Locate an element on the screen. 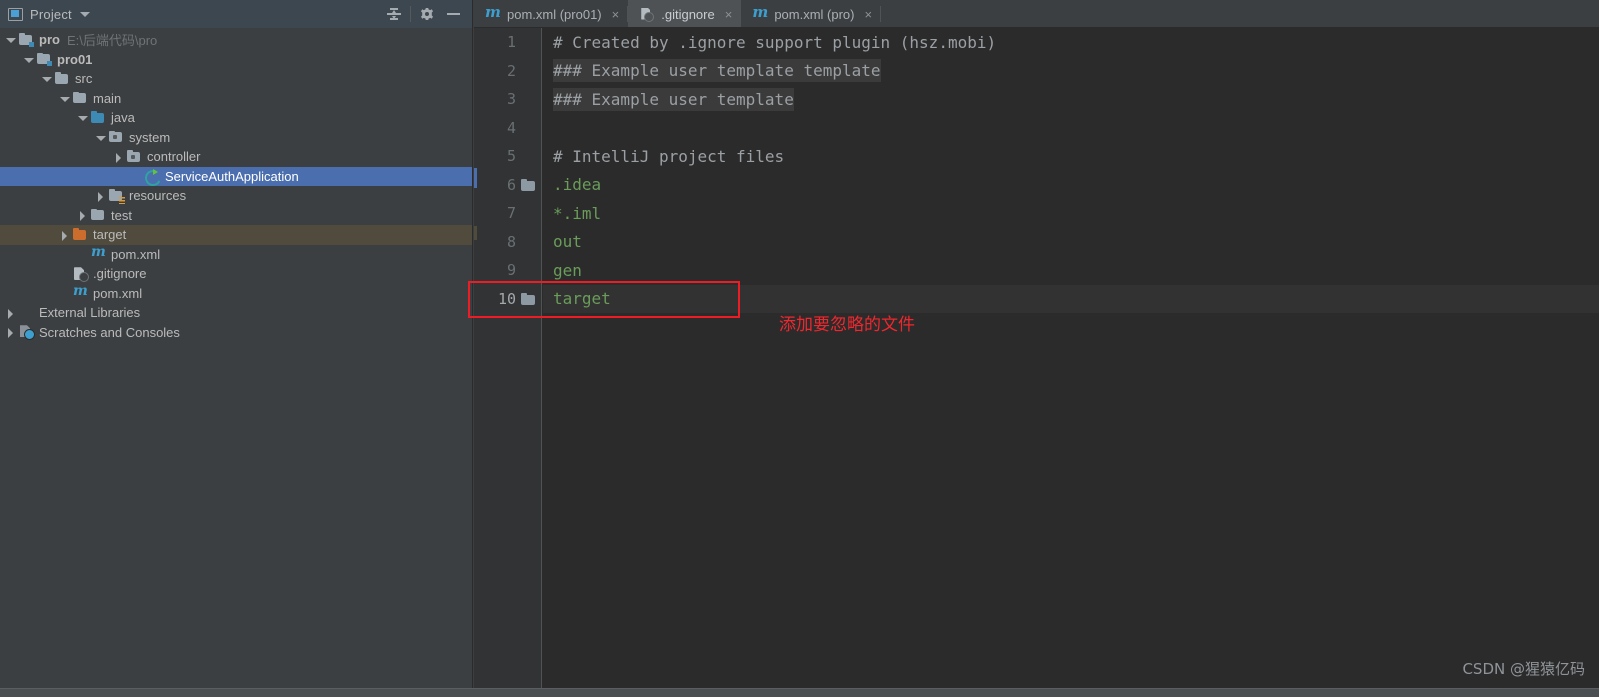  code-line: # IntelliJ project files is located at coordinates (1071, 156).